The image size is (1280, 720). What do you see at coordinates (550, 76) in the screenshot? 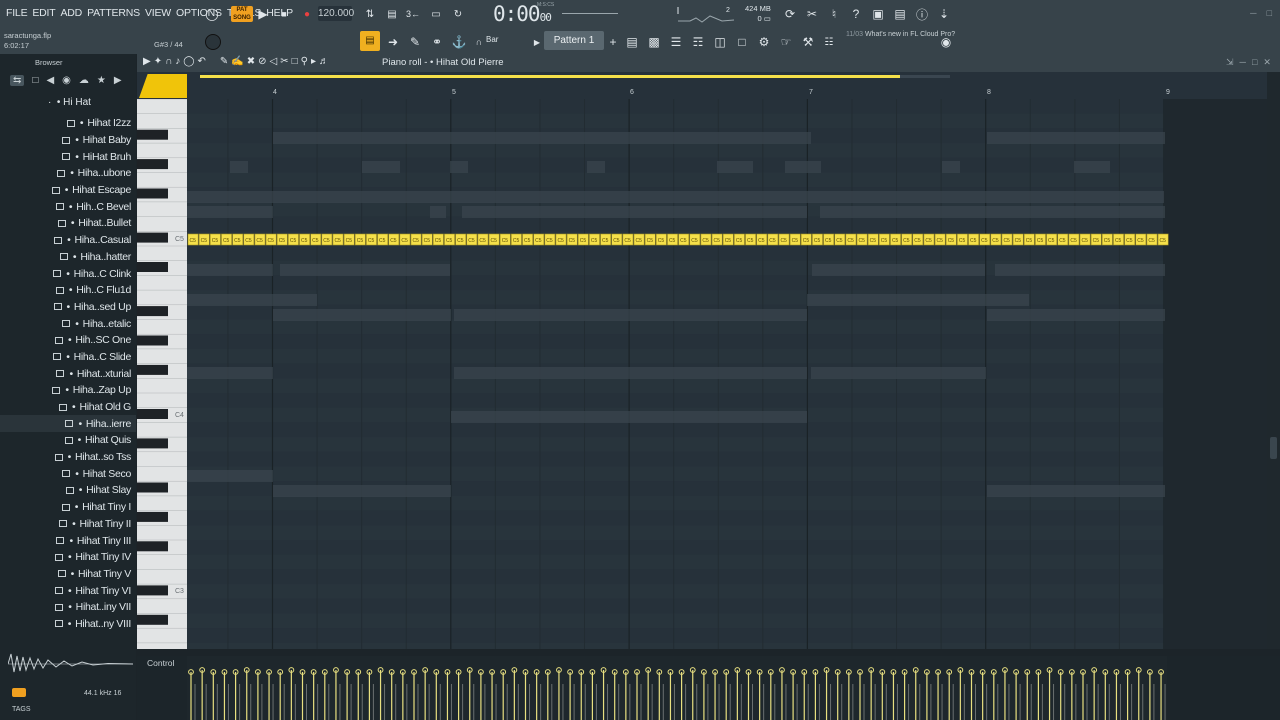
I see `time-selection-bar` at bounding box center [550, 76].